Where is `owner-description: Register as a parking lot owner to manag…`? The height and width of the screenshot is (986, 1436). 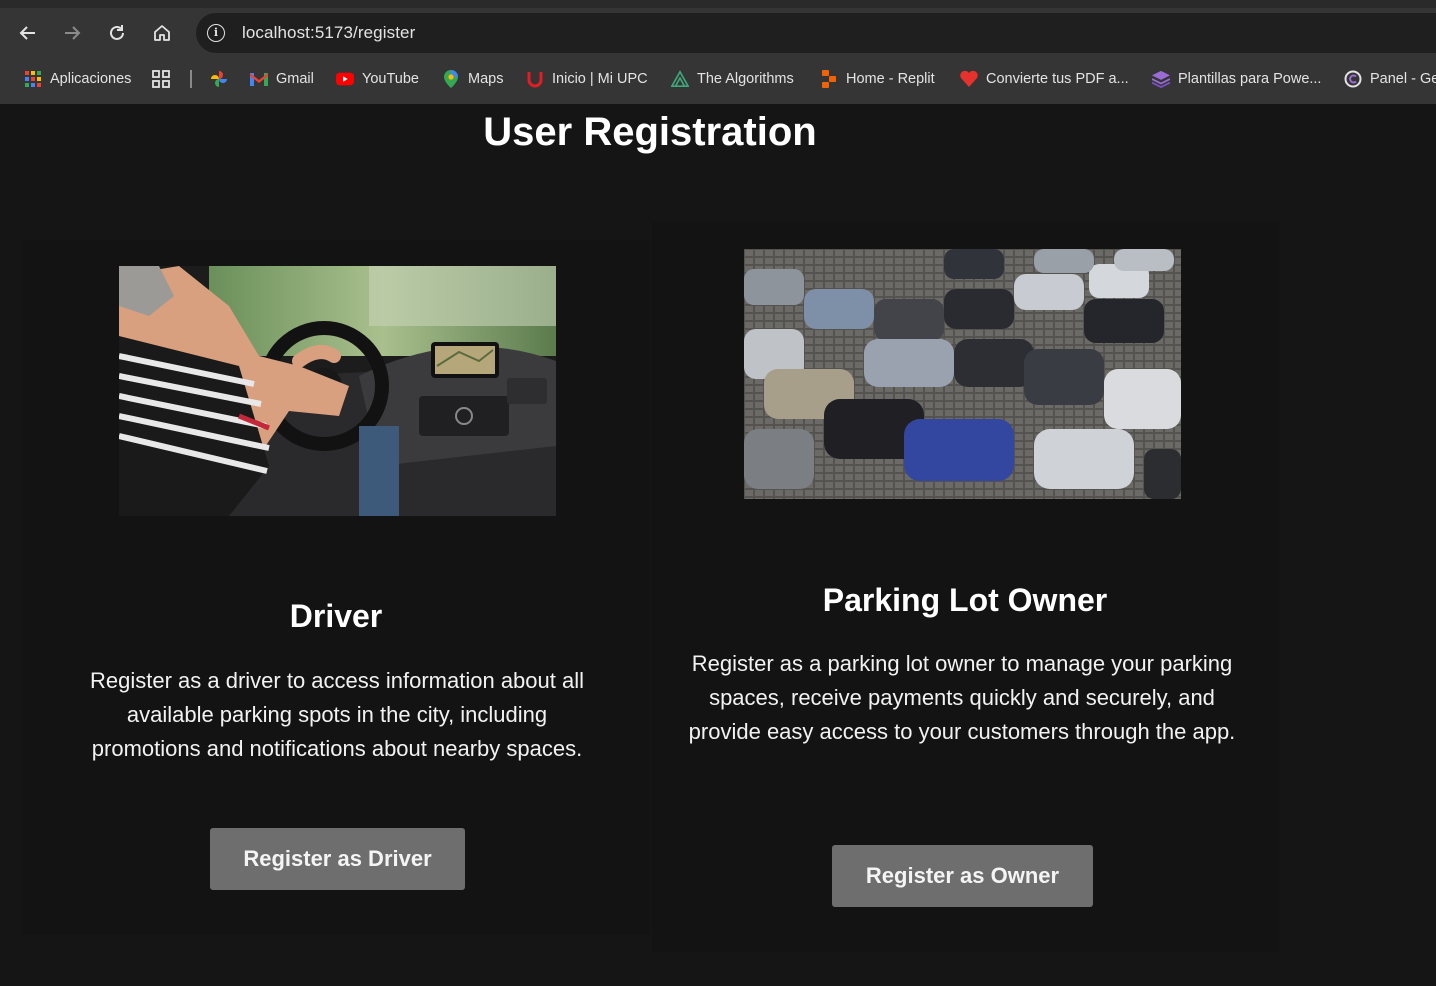 owner-description: Register as a parking lot owner to manag… is located at coordinates (962, 697).